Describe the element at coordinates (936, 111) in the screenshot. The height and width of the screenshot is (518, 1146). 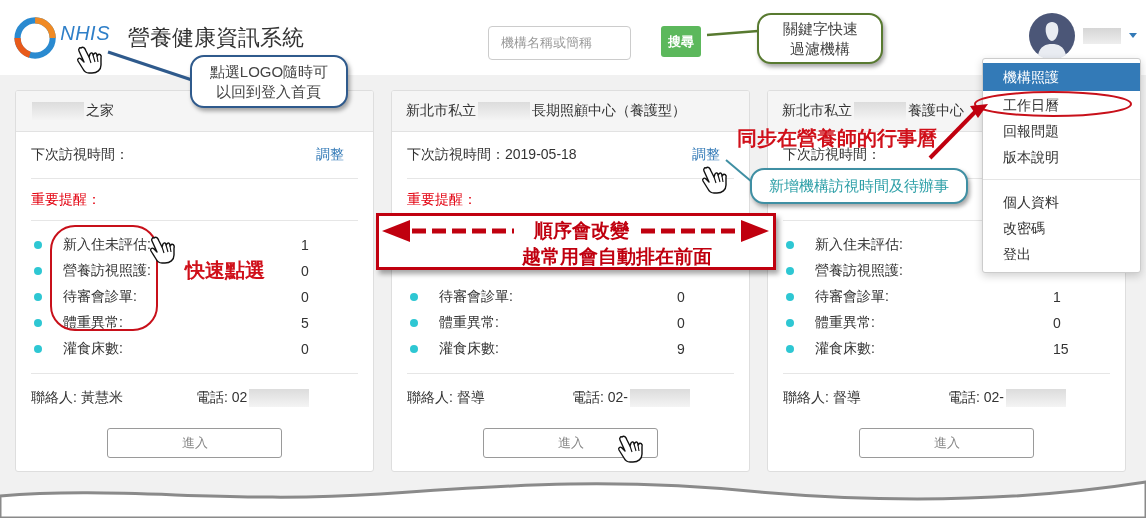
I see `card-title: 養護中心` at that location.